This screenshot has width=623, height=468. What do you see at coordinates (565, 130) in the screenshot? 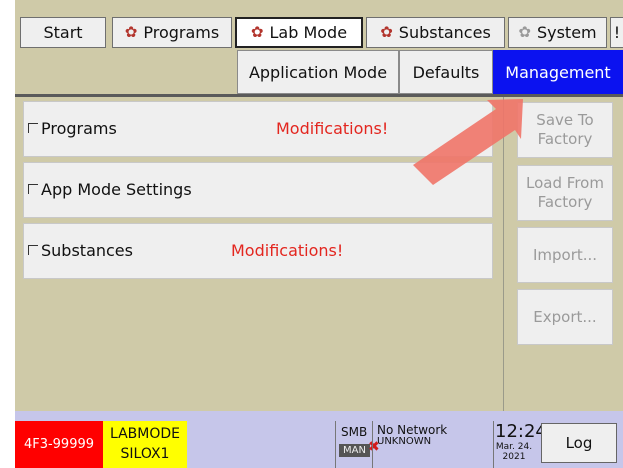
I see `save-to-factory-button: Save To Factory` at bounding box center [565, 130].